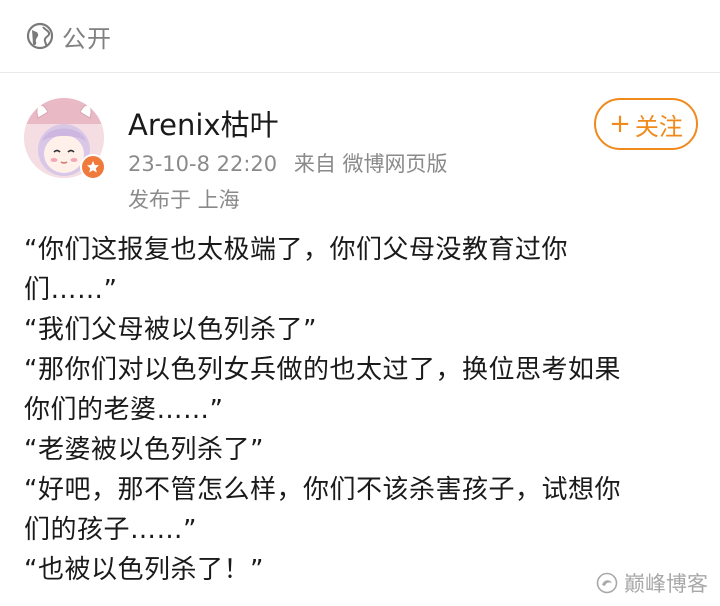  Describe the element at coordinates (607, 583) in the screenshot. I see `watermark-logo-icon` at that location.